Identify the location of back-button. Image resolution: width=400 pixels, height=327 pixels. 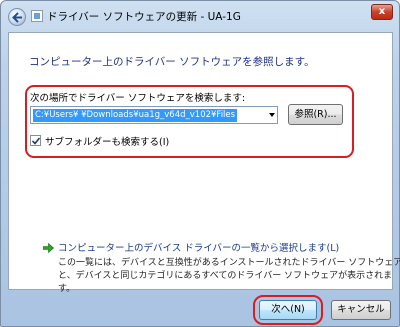
(17, 17).